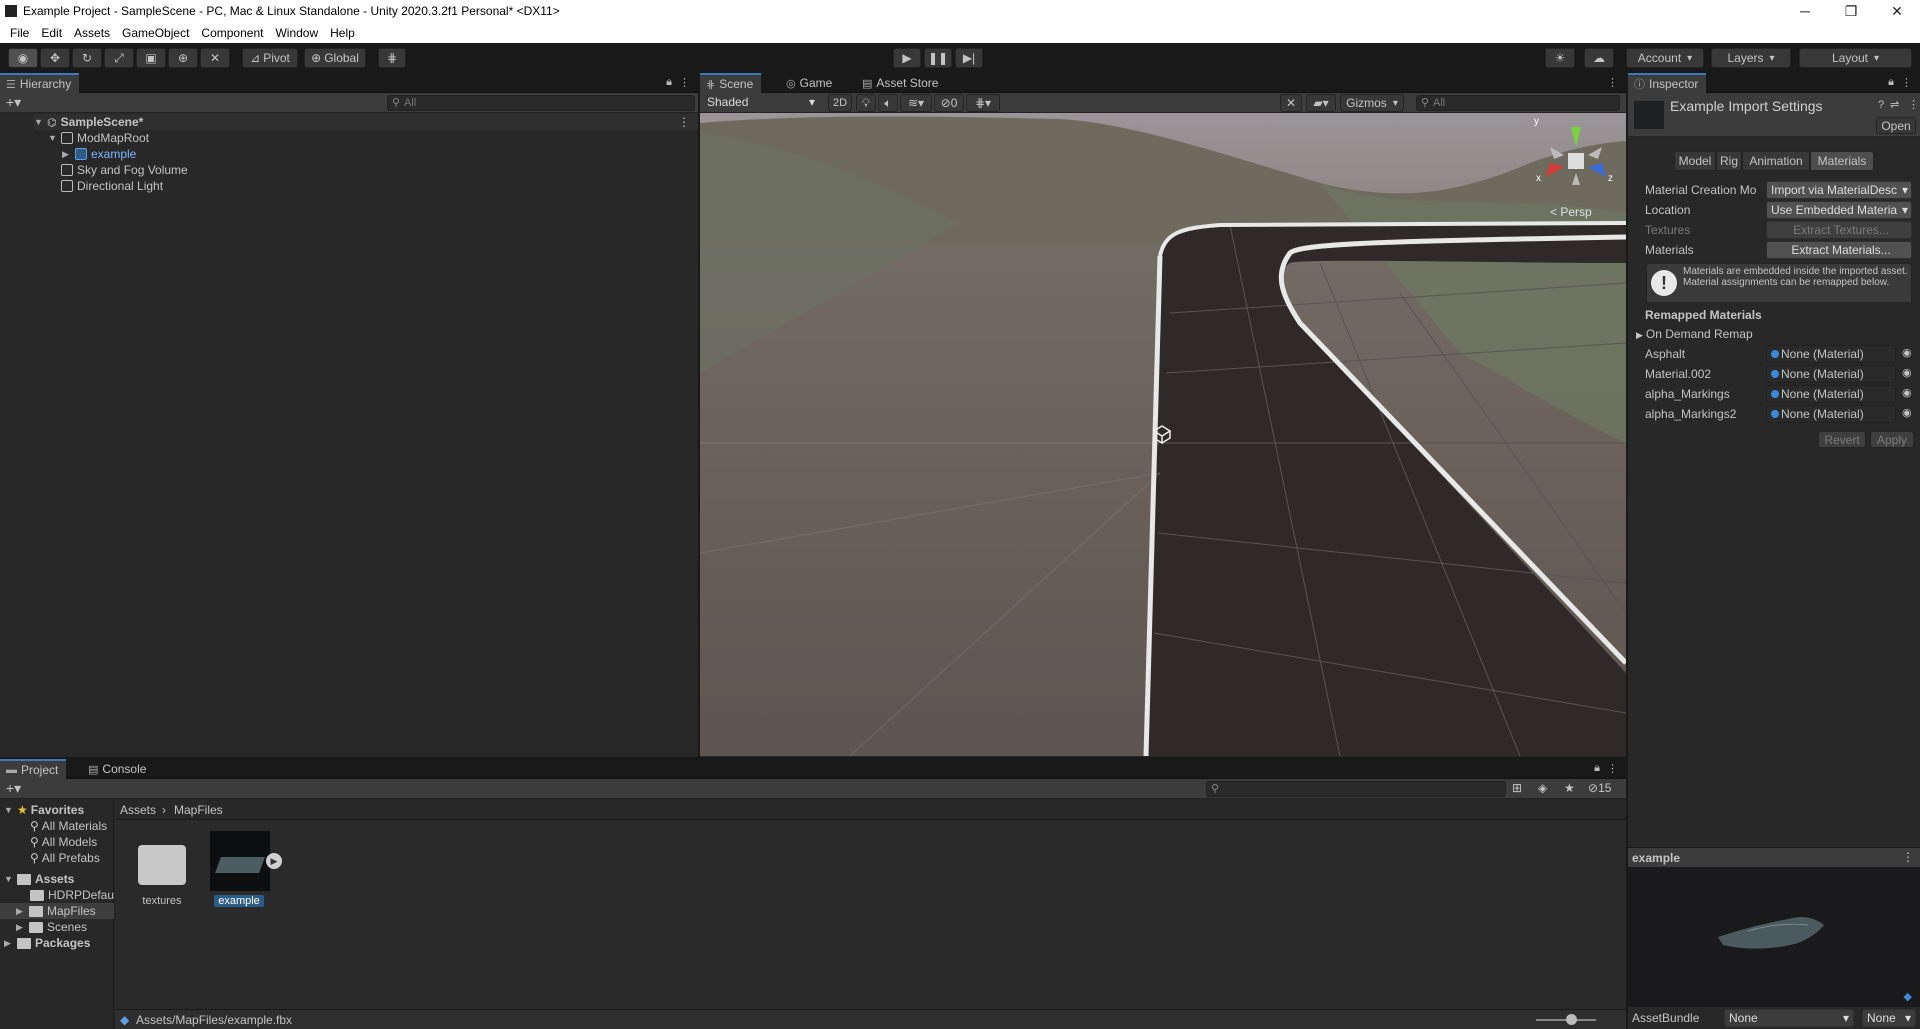  What do you see at coordinates (1291, 103) in the screenshot?
I see `tools-button: ✕` at bounding box center [1291, 103].